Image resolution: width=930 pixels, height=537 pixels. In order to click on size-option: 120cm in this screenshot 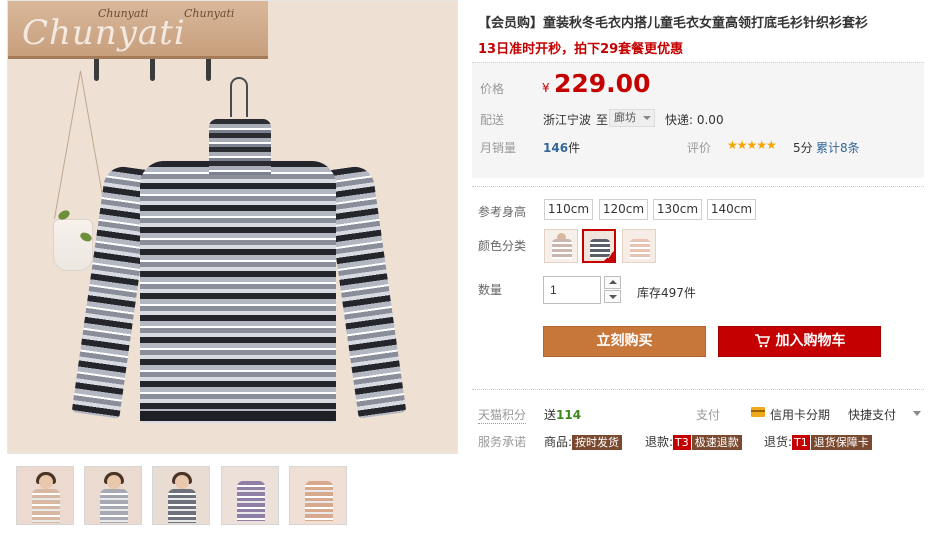, I will do `click(623, 209)`.